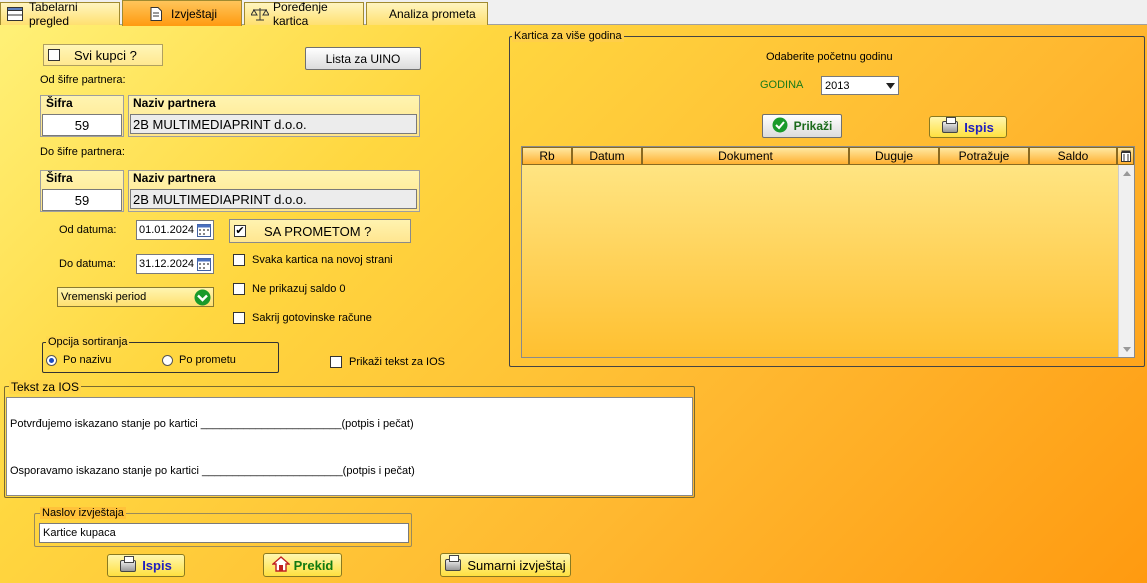 The image size is (1147, 583). I want to click on od-datuma-input: 01.01.2024, so click(175, 230).